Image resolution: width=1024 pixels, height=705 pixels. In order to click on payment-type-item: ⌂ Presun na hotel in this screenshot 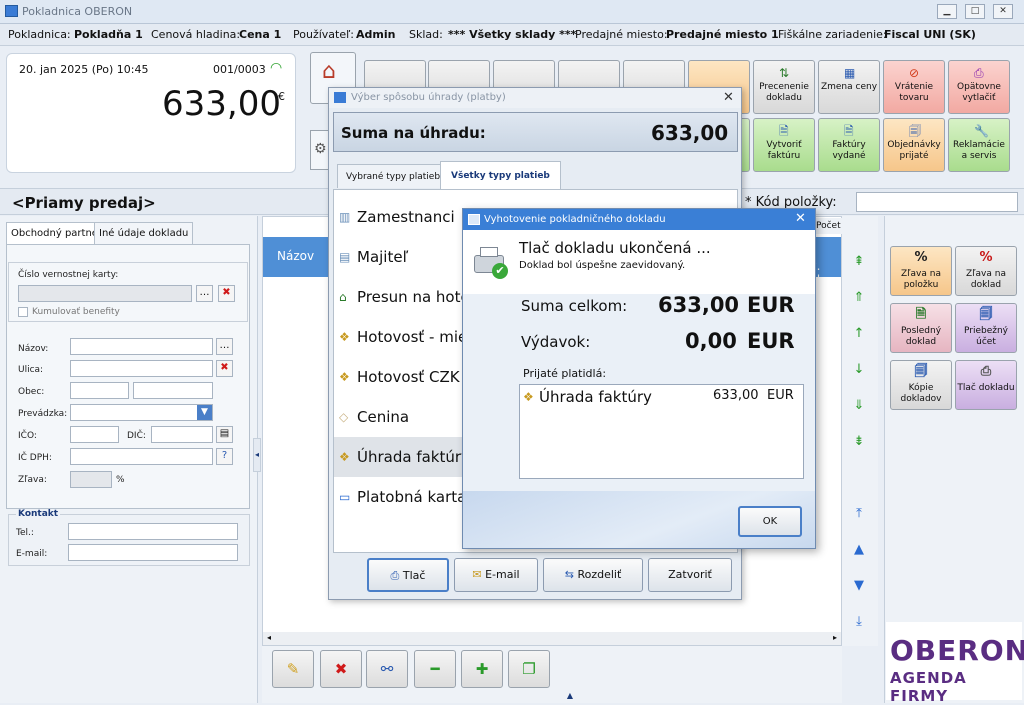, I will do `click(400, 297)`.